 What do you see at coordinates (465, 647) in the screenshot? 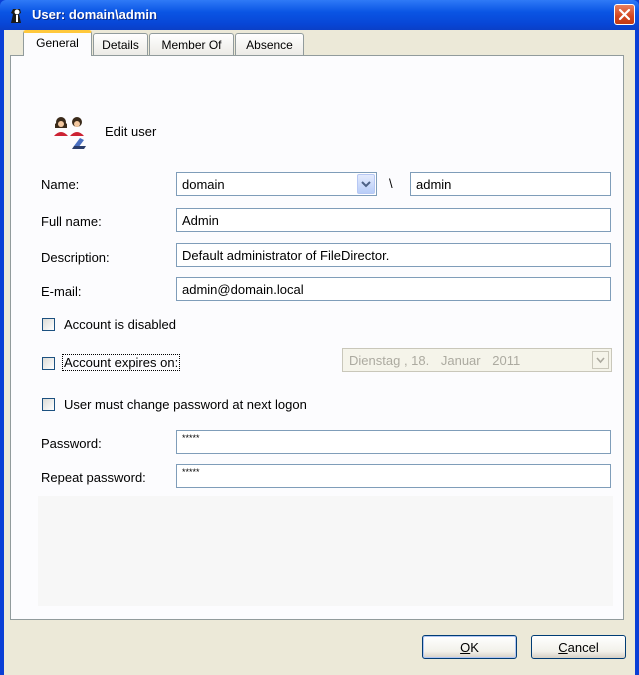
I see `ok-mnemonic: O` at bounding box center [465, 647].